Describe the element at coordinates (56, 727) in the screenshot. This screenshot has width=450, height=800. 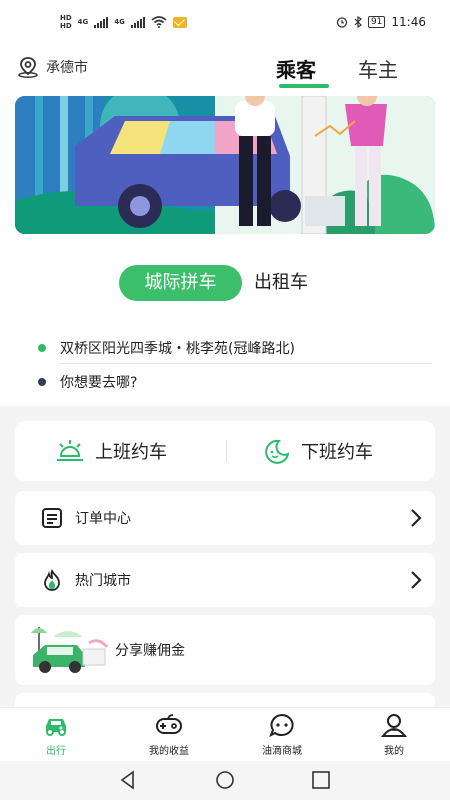
I see `car-icon` at that location.